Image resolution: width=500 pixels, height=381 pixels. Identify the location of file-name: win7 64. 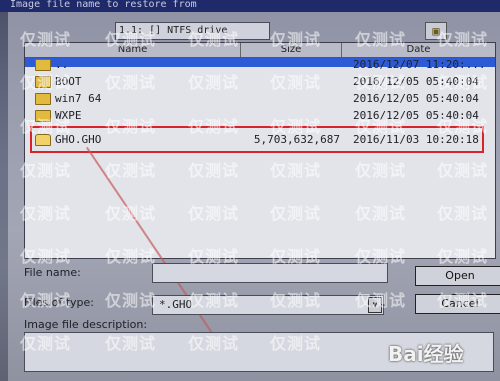
(78, 98).